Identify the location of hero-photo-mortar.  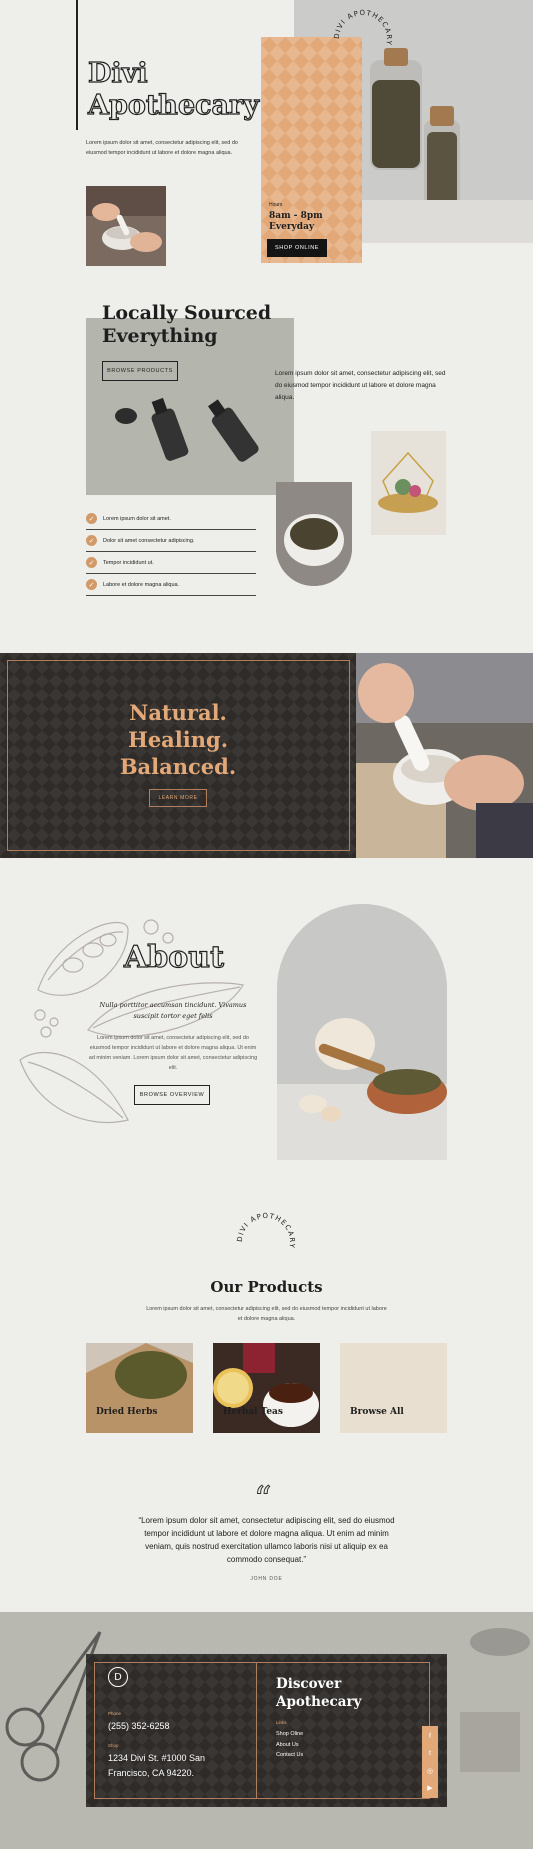
(126, 226).